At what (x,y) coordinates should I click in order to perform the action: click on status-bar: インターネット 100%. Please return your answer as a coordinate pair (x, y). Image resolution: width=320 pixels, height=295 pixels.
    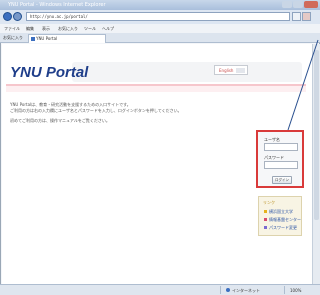
    Looking at the image, I should click on (160, 289).